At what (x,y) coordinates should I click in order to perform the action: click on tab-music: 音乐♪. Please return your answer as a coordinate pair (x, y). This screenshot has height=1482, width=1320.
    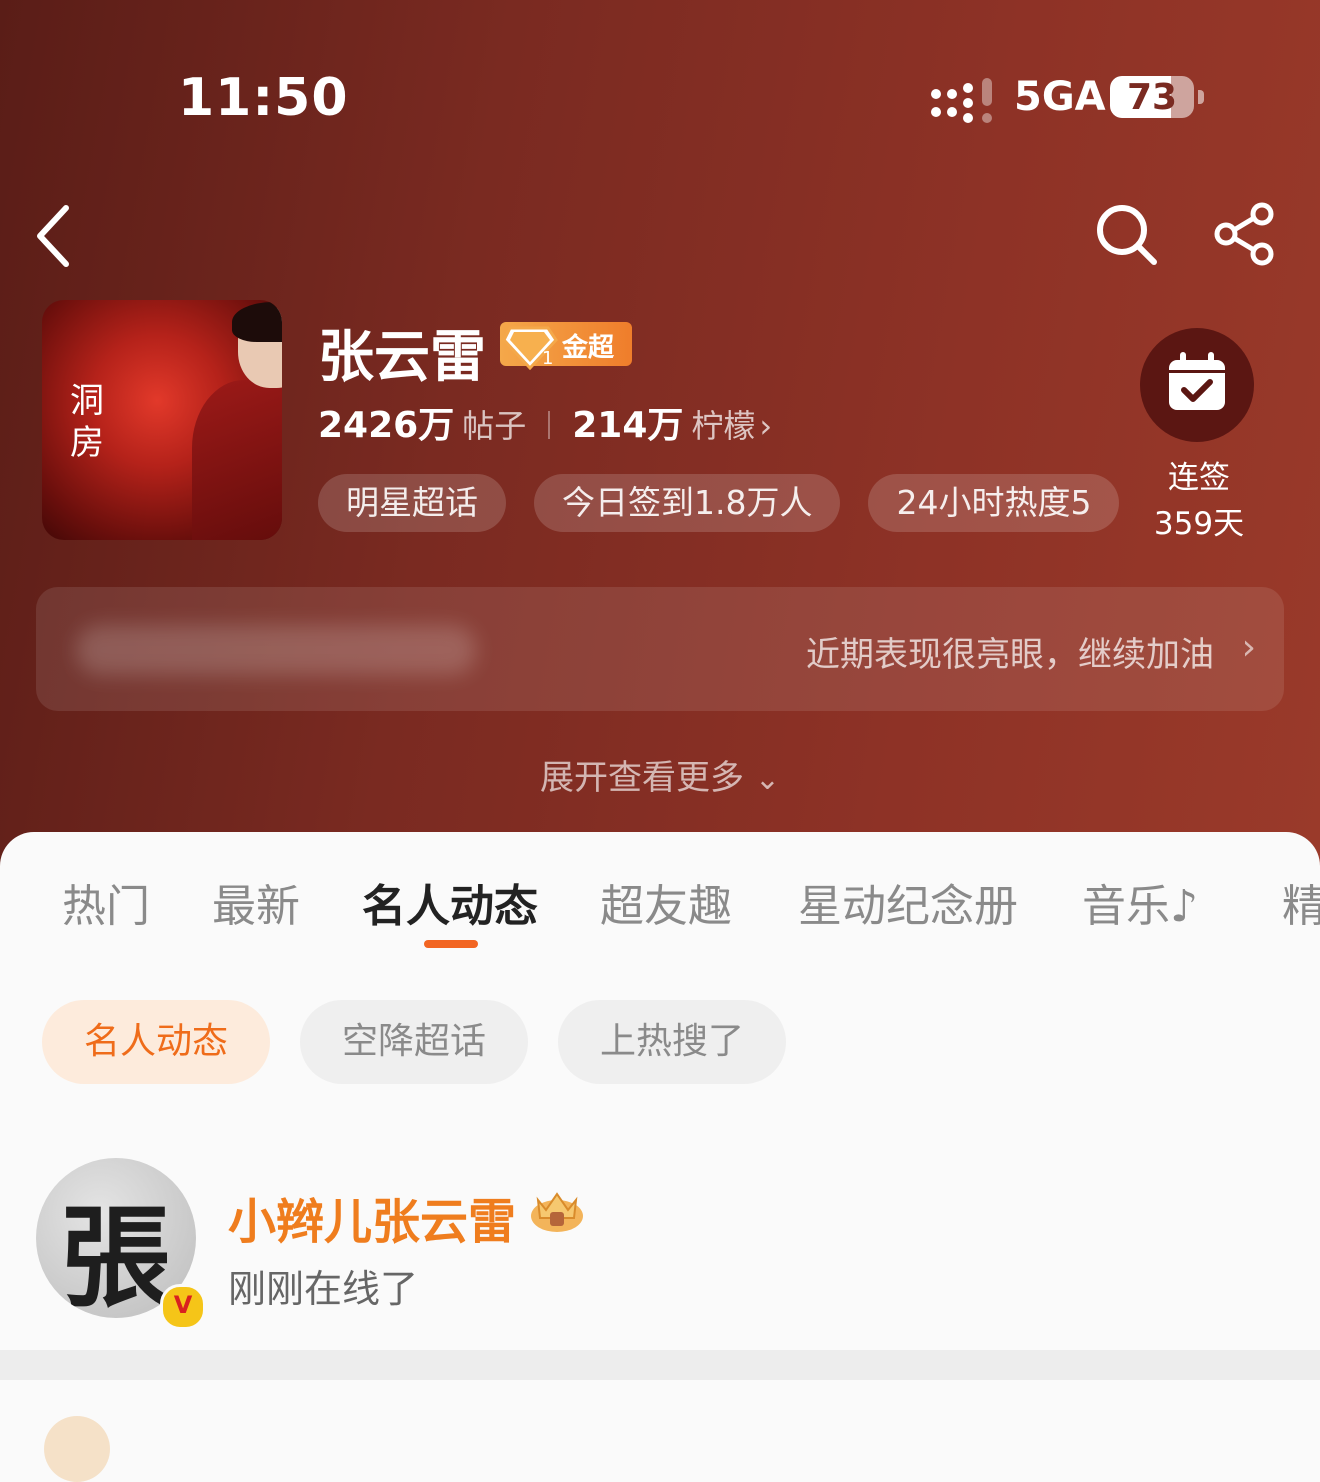
    Looking at the image, I should click on (1140, 902).